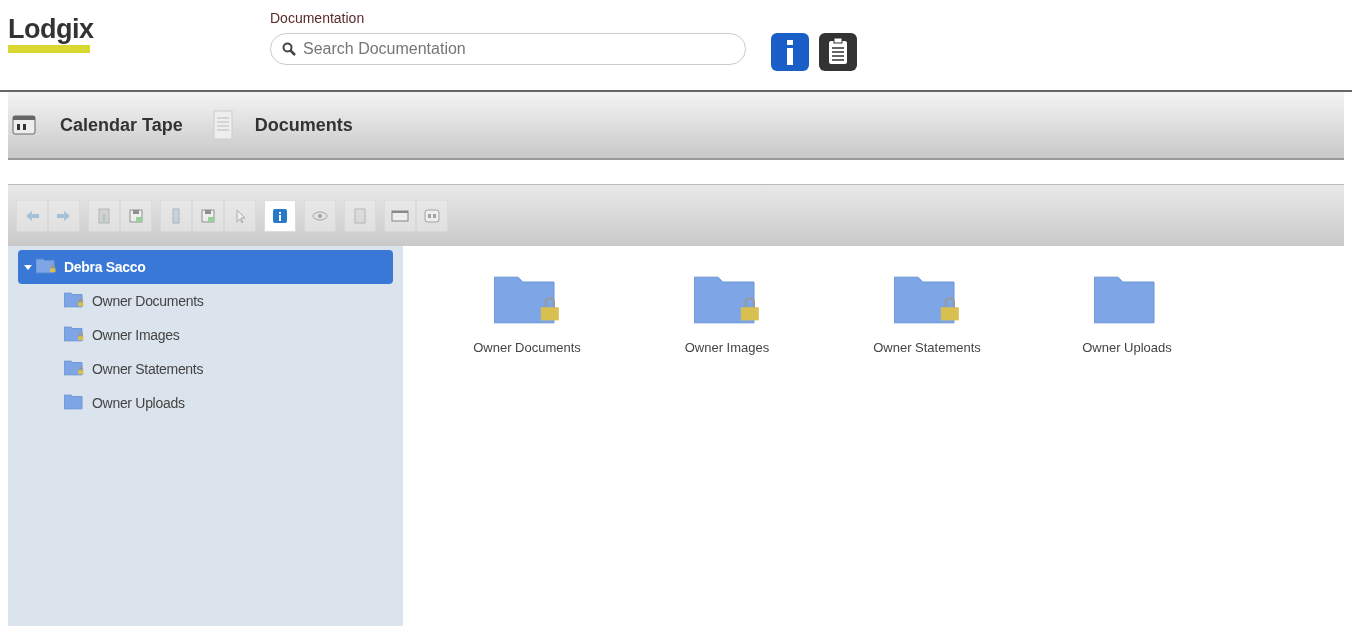 The width and height of the screenshot is (1352, 626). What do you see at coordinates (527, 448) in the screenshot?
I see `folder-item: Owner Documents` at bounding box center [527, 448].